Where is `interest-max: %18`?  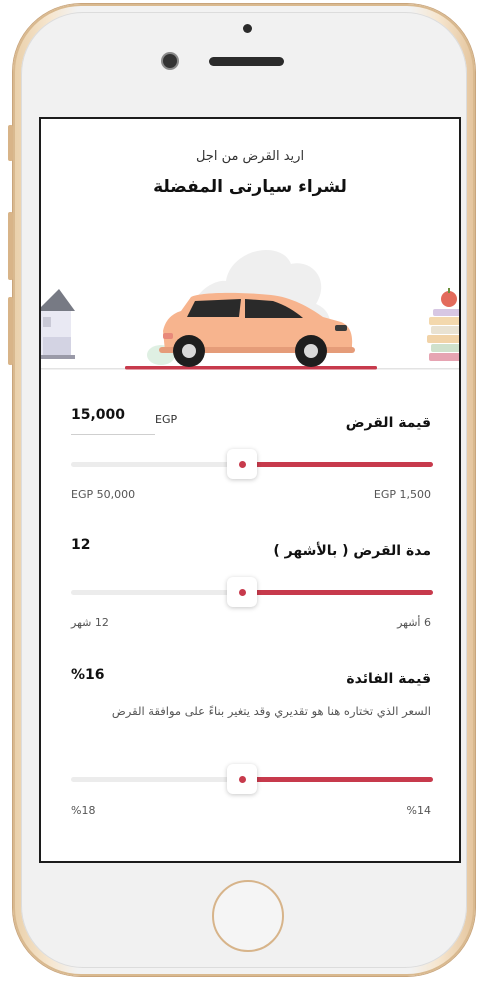 interest-max: %18 is located at coordinates (83, 810).